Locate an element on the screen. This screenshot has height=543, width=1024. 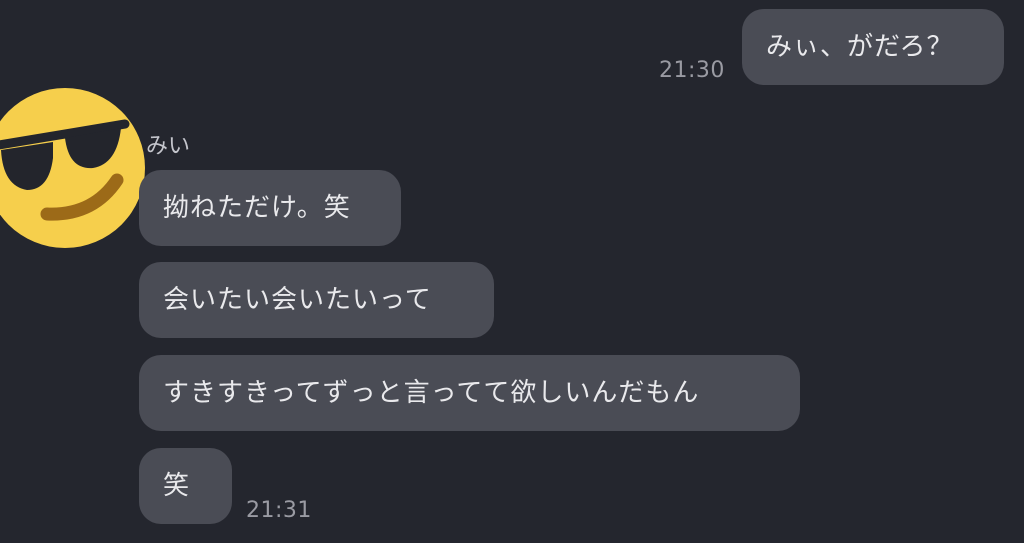
sunglasses-emoji-icon is located at coordinates (72, 168).